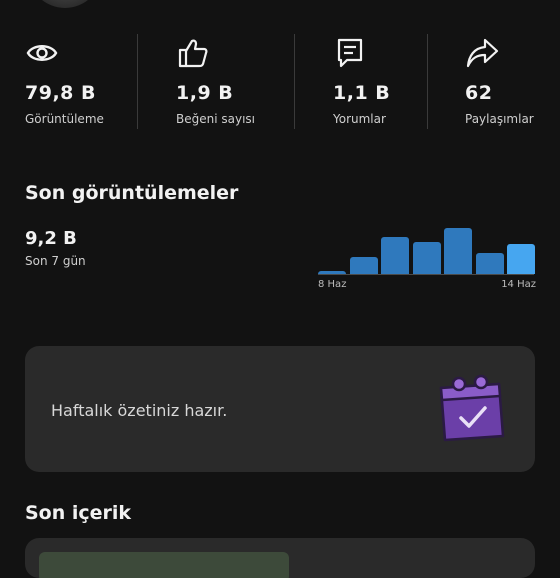 This screenshot has height=578, width=560. I want to click on content-thumbnail, so click(164, 565).